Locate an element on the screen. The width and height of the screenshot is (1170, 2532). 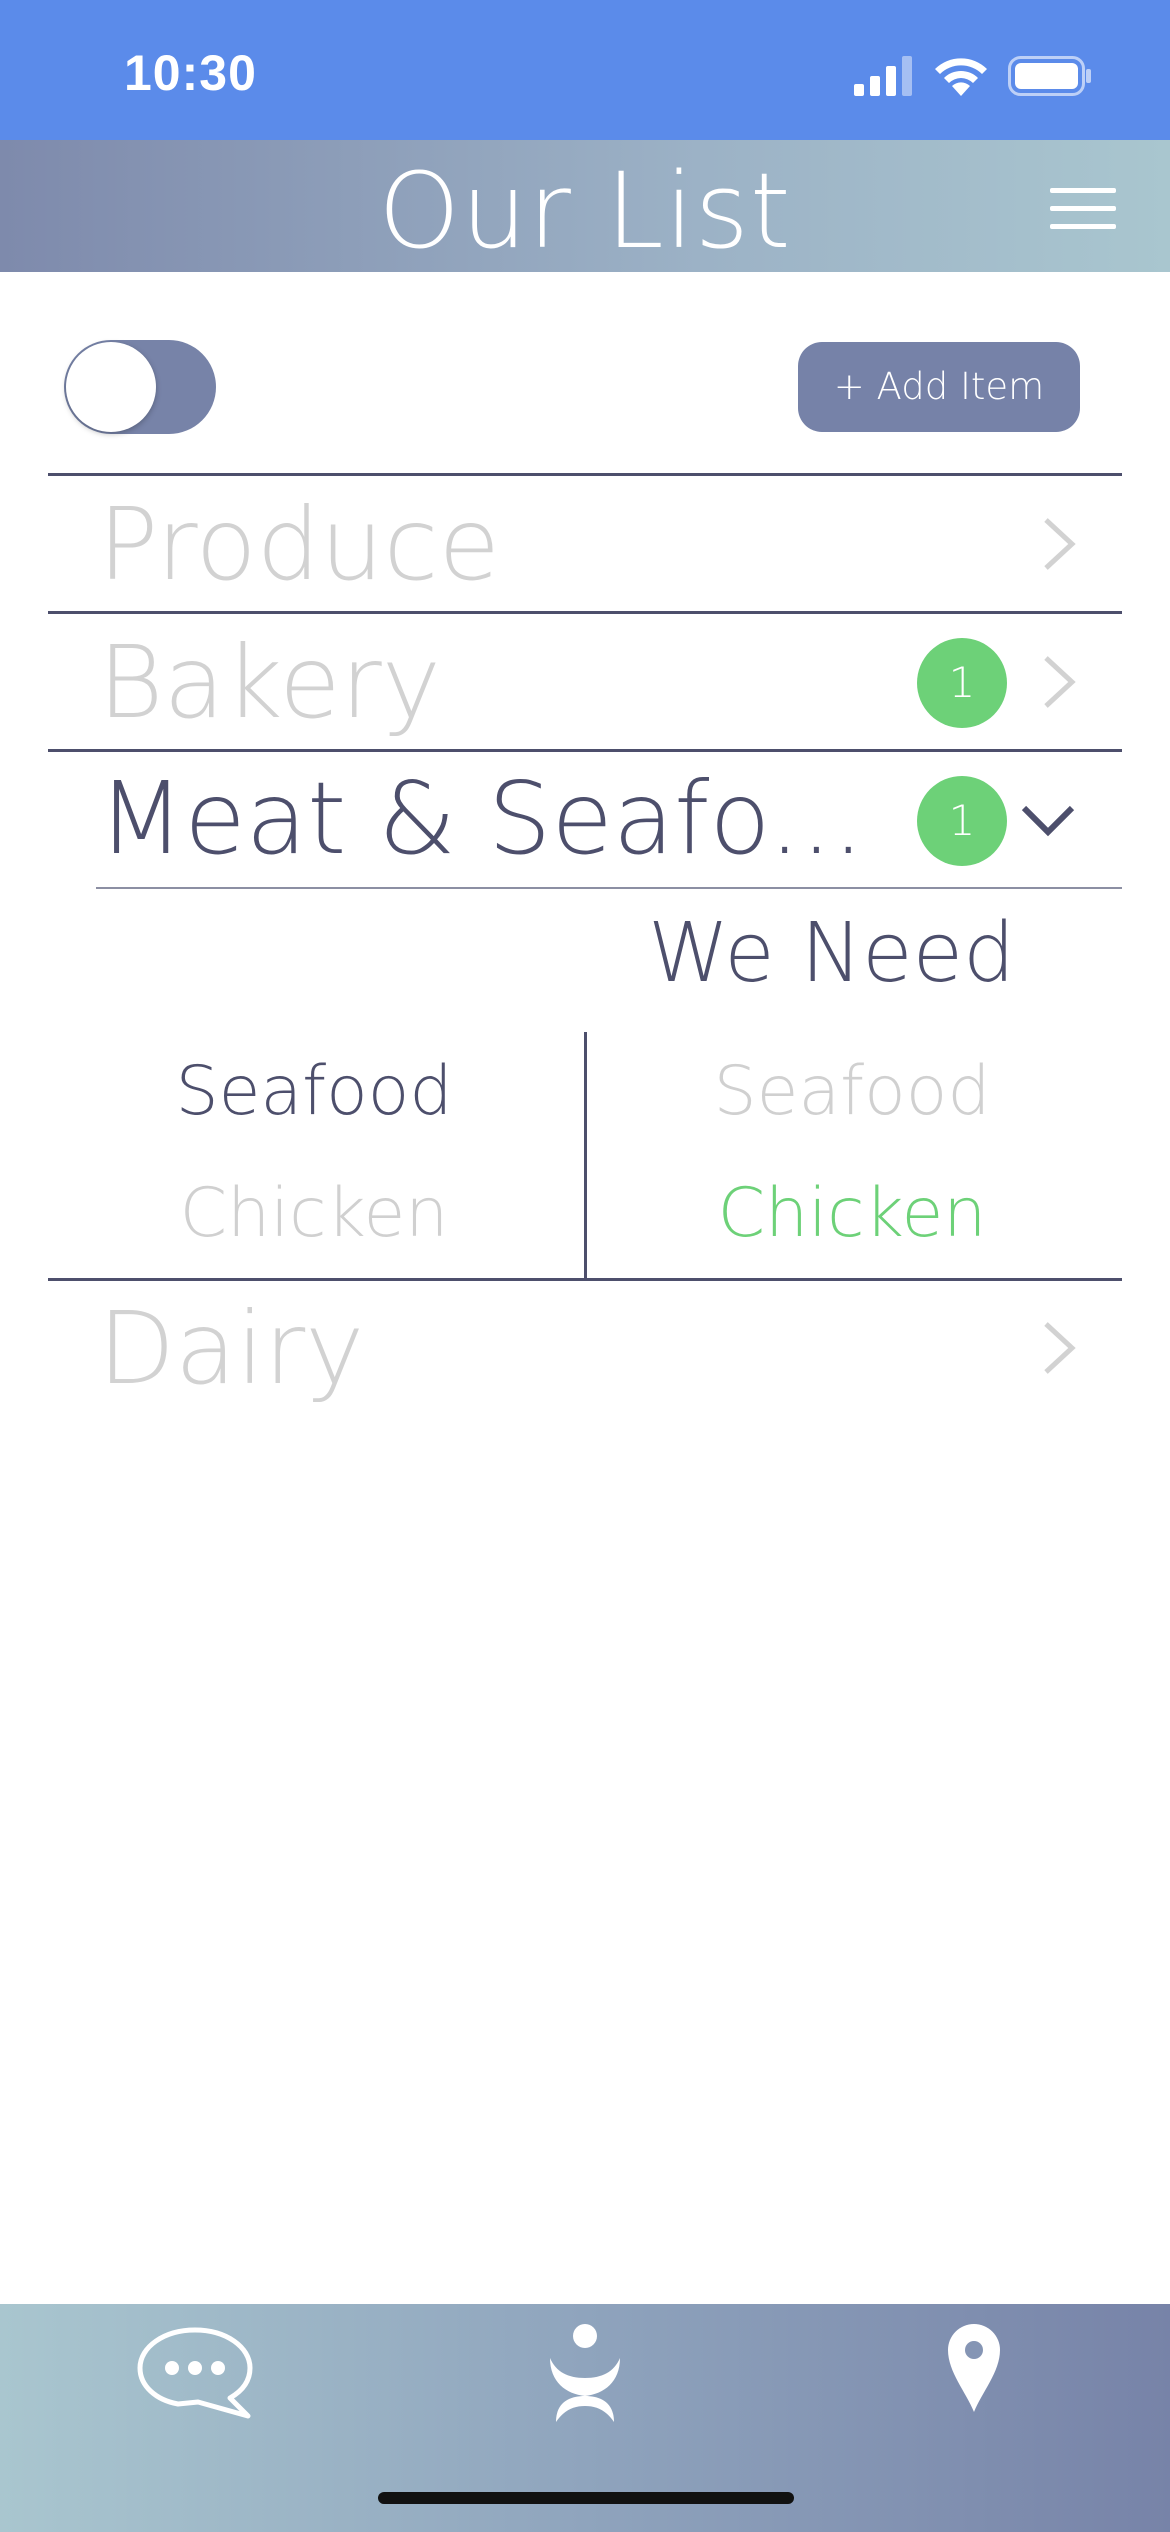
we-need-header: We Need is located at coordinates (832, 953).